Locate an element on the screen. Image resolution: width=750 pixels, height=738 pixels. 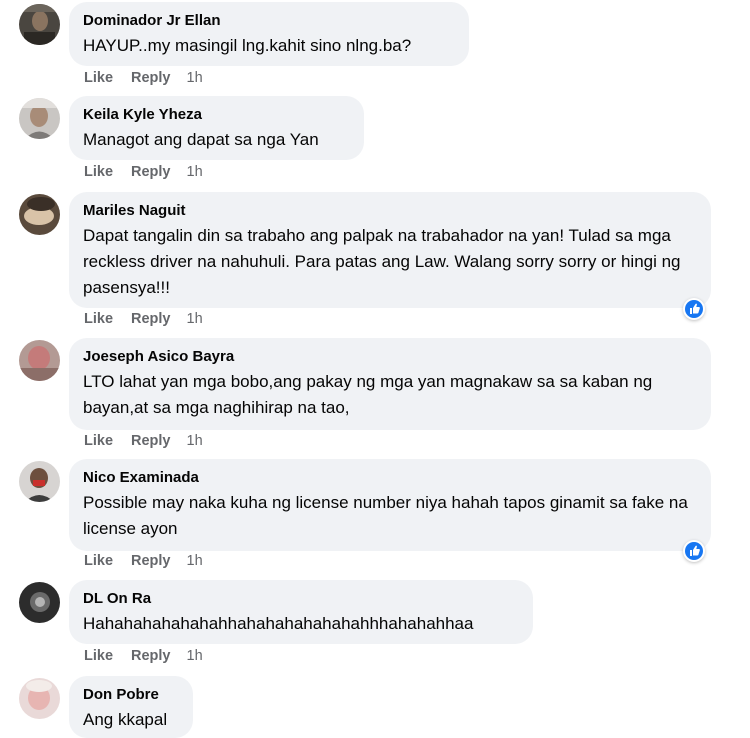
comment-text: Ang kkapal is located at coordinates (125, 719).